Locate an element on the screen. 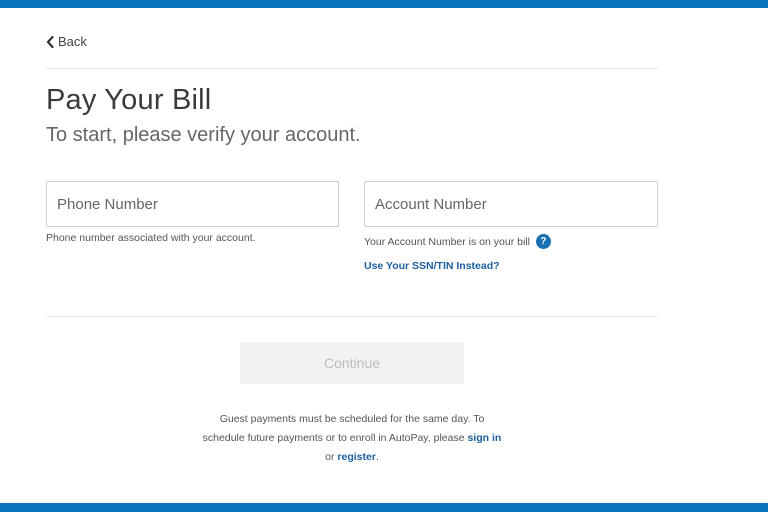 Image resolution: width=768 pixels, height=512 pixels. divider-top is located at coordinates (352, 68).